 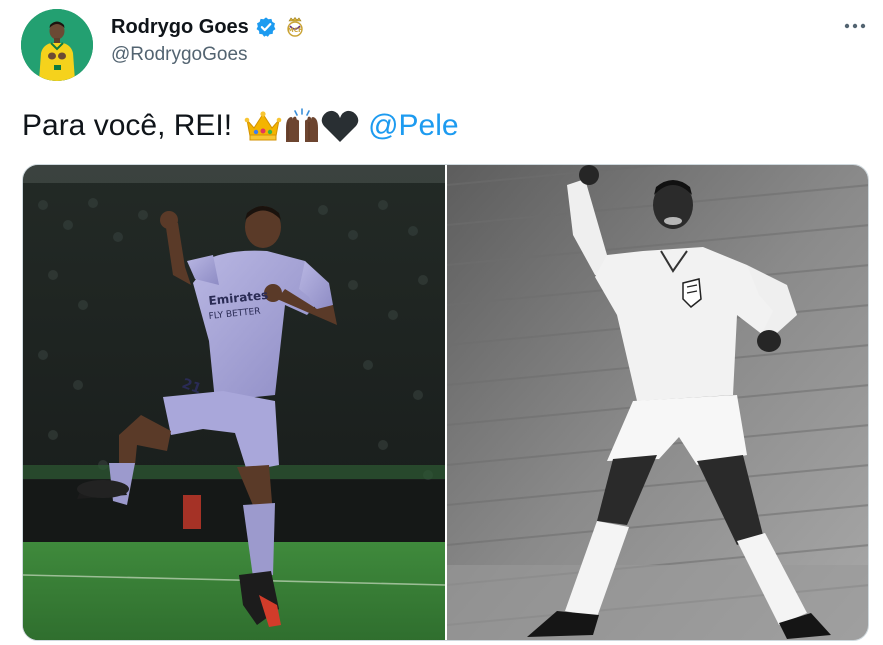 What do you see at coordinates (300, 126) in the screenshot?
I see `raising-hands-dark-skin-emoji` at bounding box center [300, 126].